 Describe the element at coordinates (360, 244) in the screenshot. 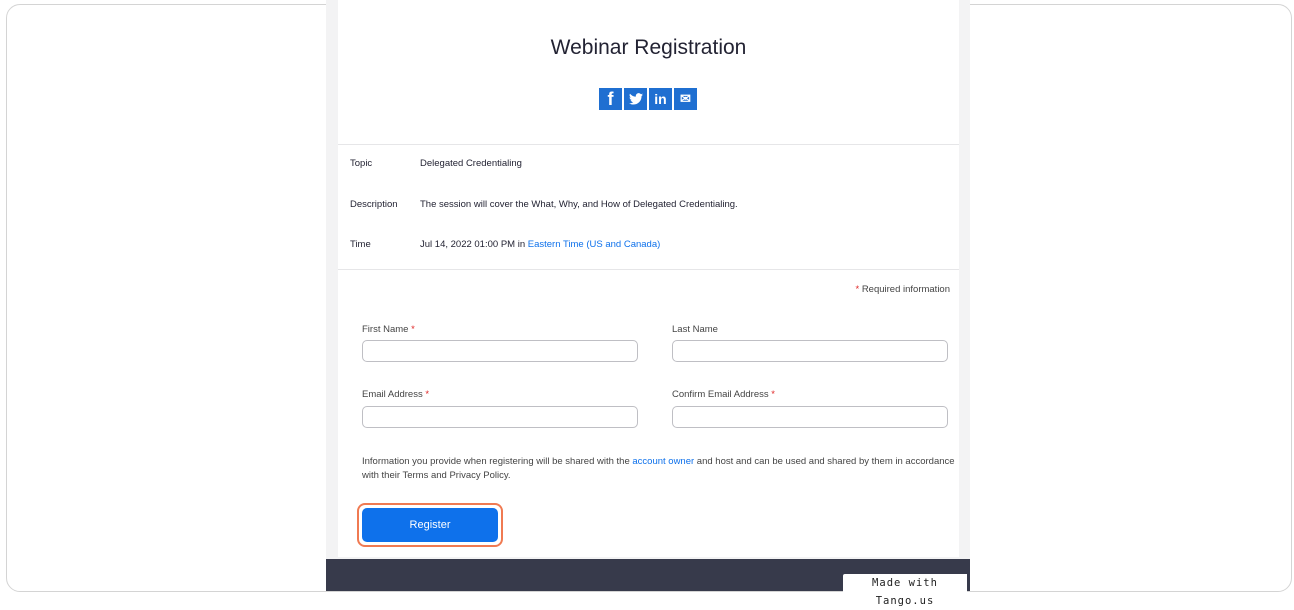

I see `time-label: Time` at that location.